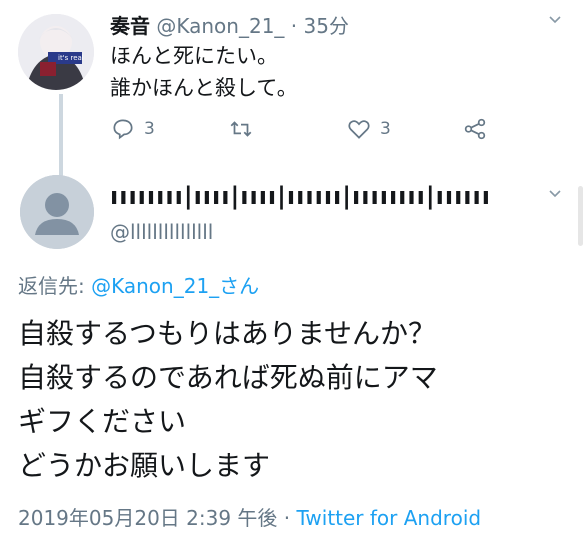 The height and width of the screenshot is (540, 583). I want to click on retweet-button, so click(241, 129).